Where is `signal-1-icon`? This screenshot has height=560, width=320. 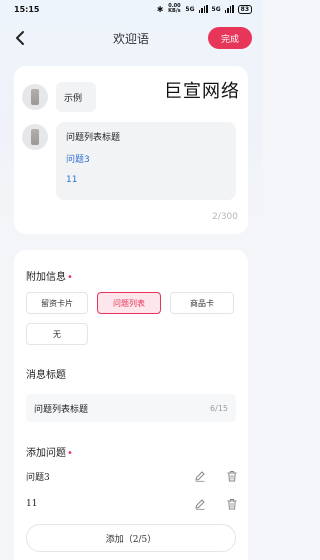 signal-1-icon is located at coordinates (203, 9).